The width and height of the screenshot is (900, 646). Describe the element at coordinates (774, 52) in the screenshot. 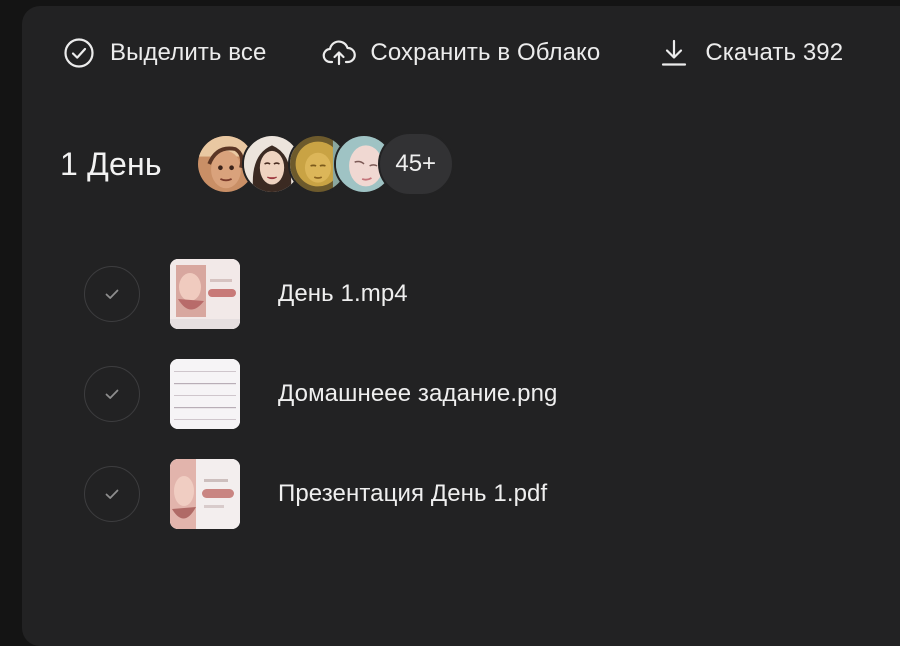

I see `download-label: Скачать 392` at that location.